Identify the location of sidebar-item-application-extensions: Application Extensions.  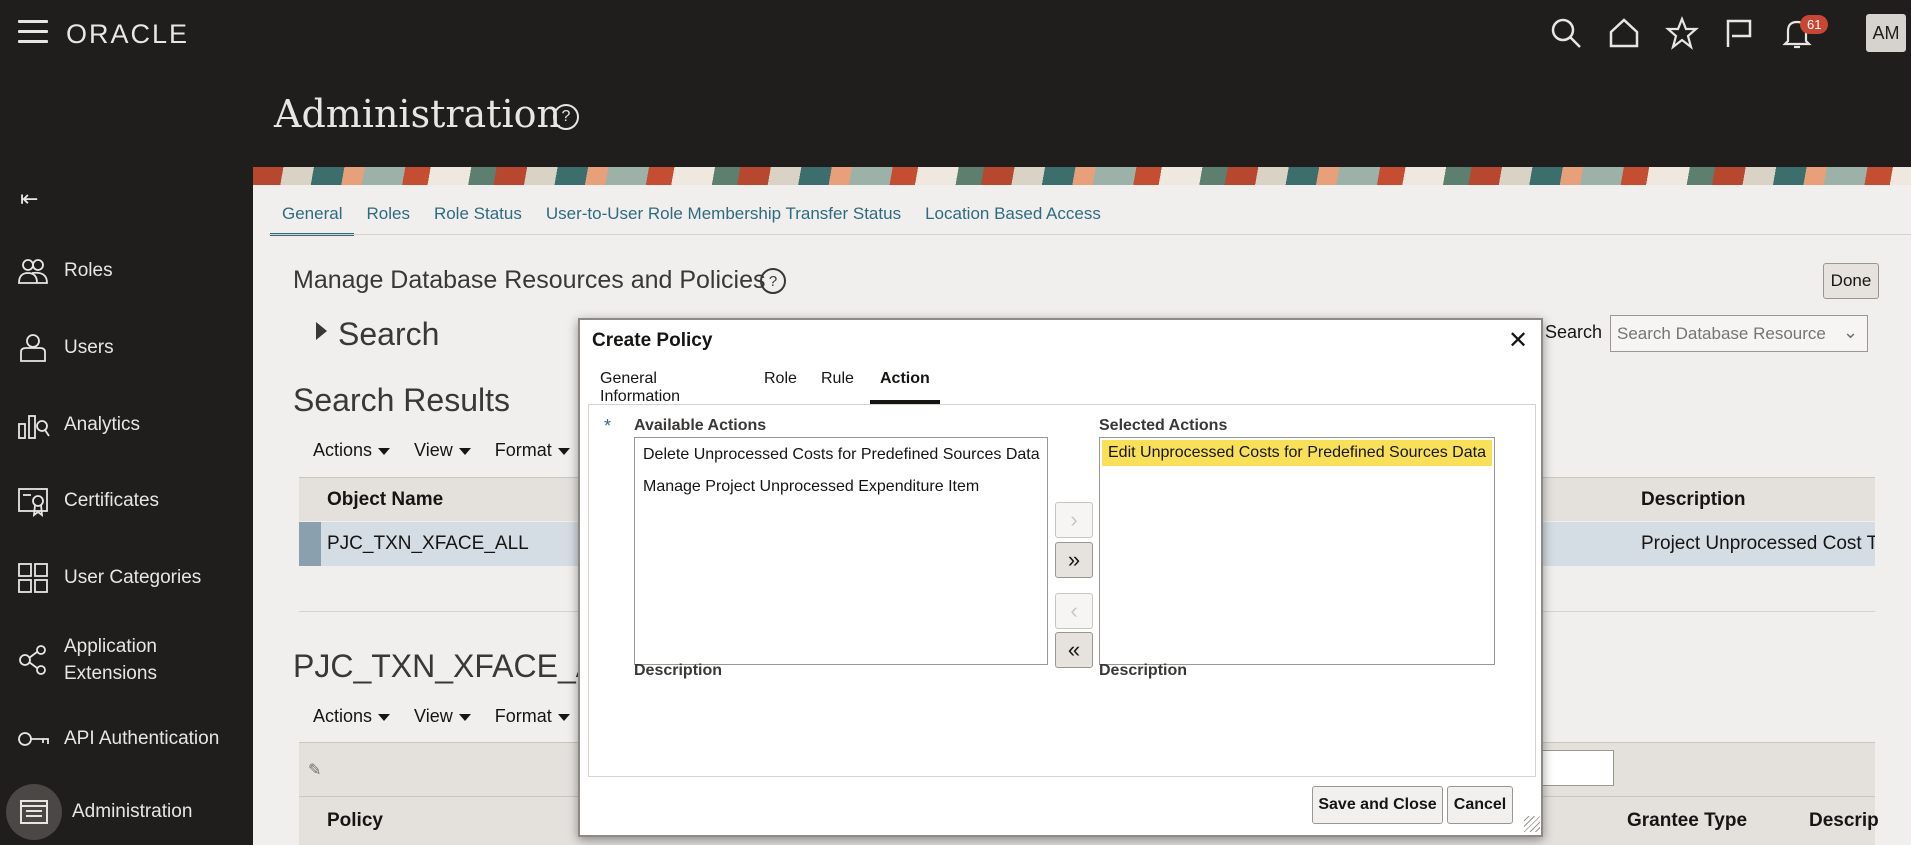
(126, 660).